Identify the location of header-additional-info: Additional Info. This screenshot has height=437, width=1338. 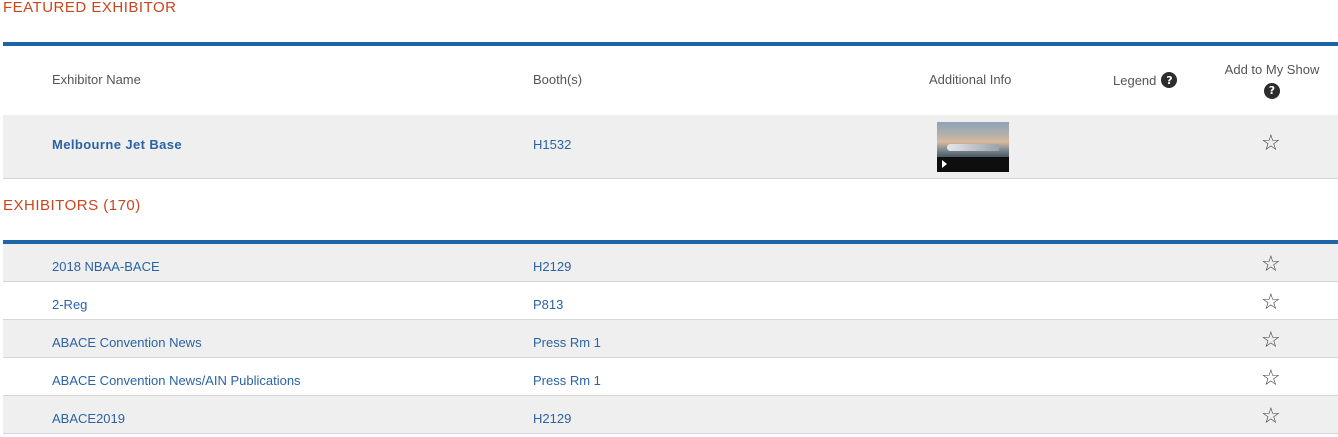
(970, 79).